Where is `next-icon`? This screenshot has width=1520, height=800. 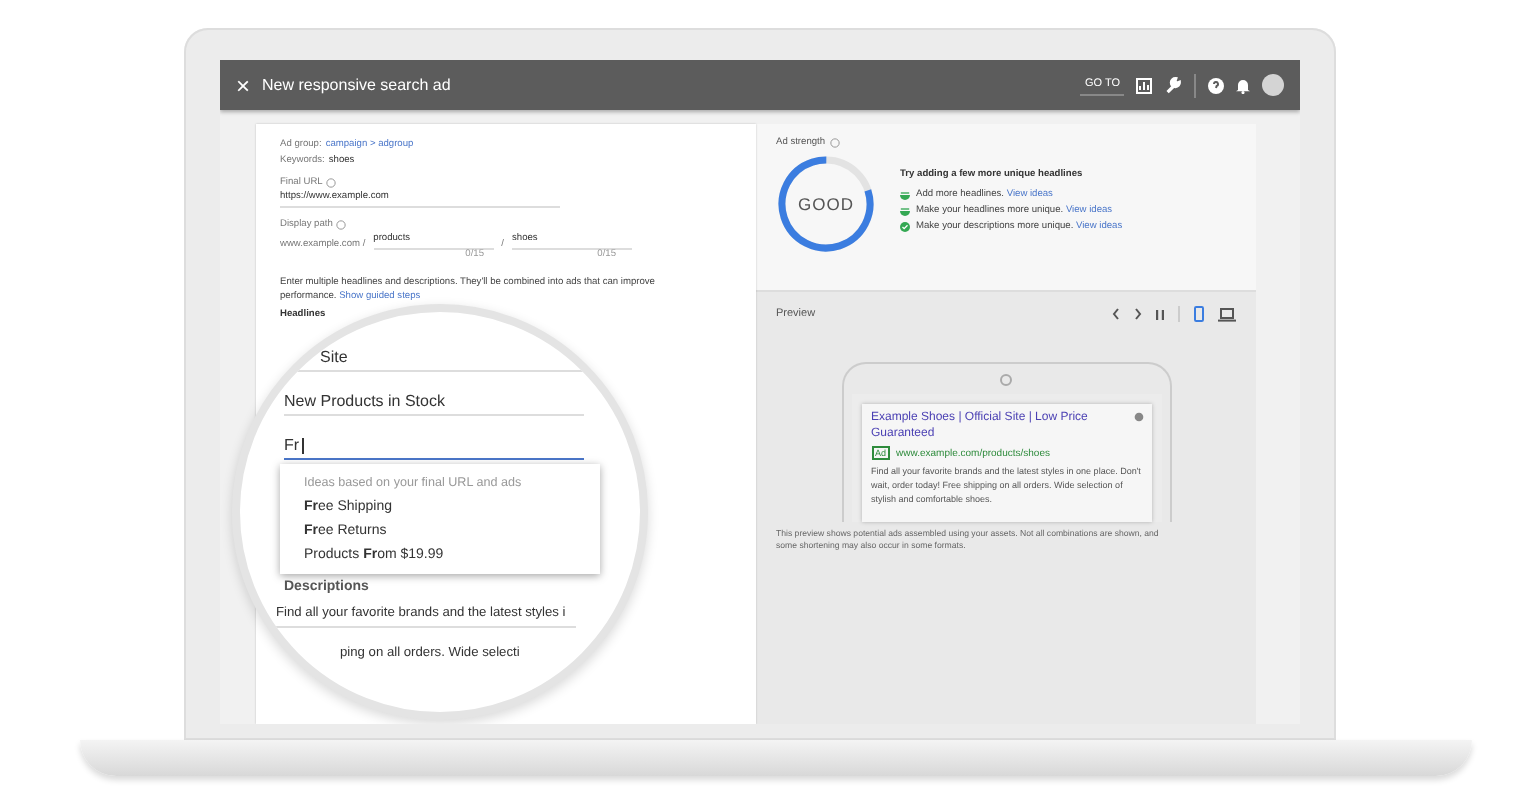 next-icon is located at coordinates (1138, 314).